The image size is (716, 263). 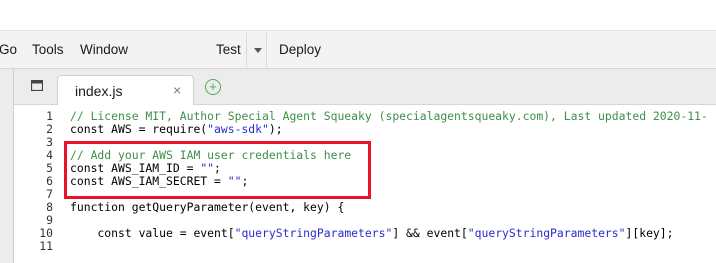 I want to click on chevron-down-icon, so click(x=258, y=50).